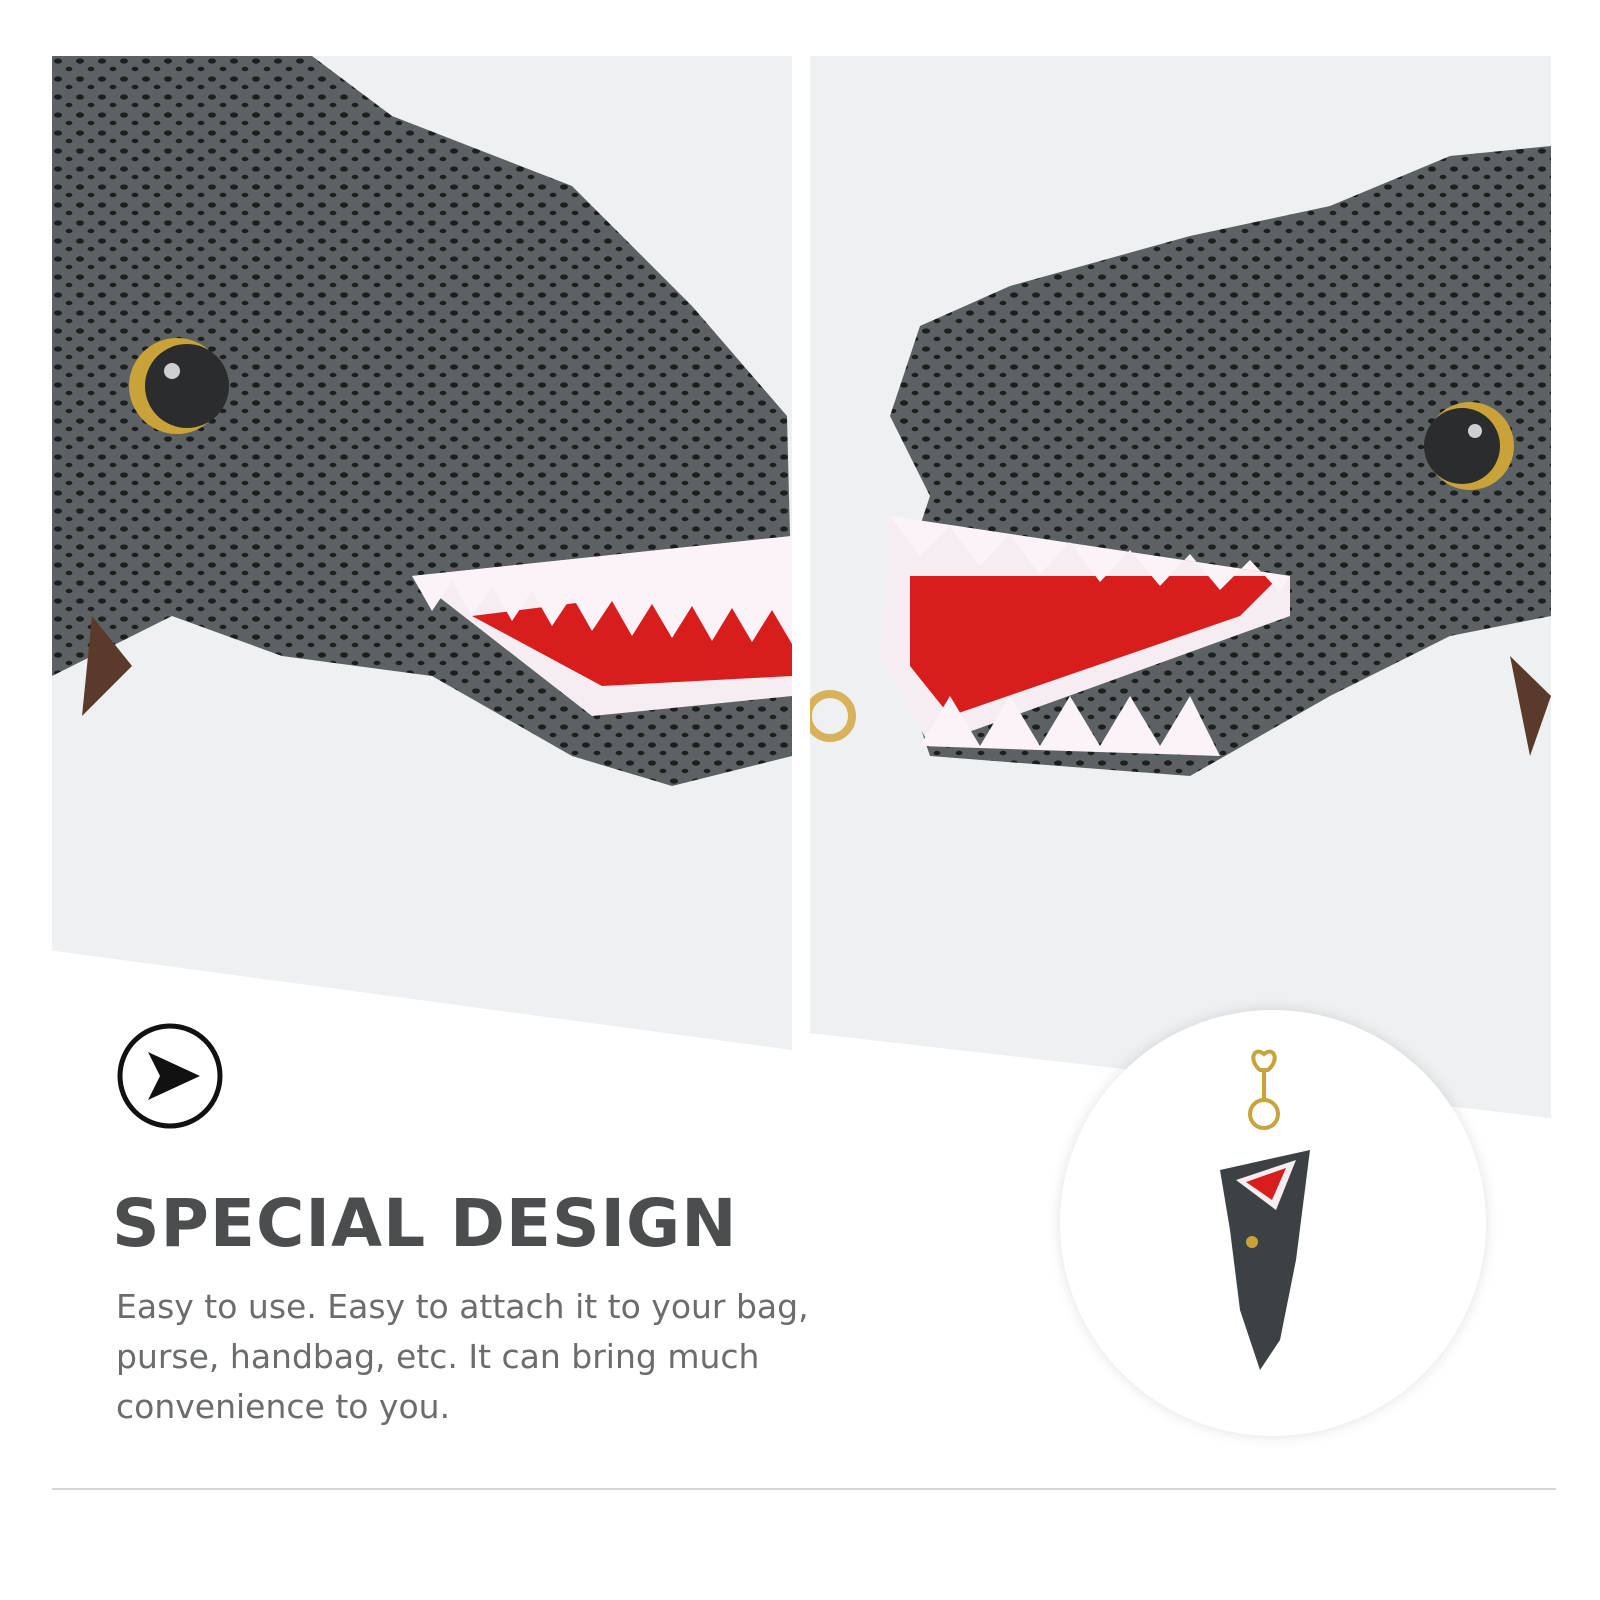 The width and height of the screenshot is (1600, 1600). Describe the element at coordinates (170, 1076) in the screenshot. I see `play-arrow-icon` at that location.